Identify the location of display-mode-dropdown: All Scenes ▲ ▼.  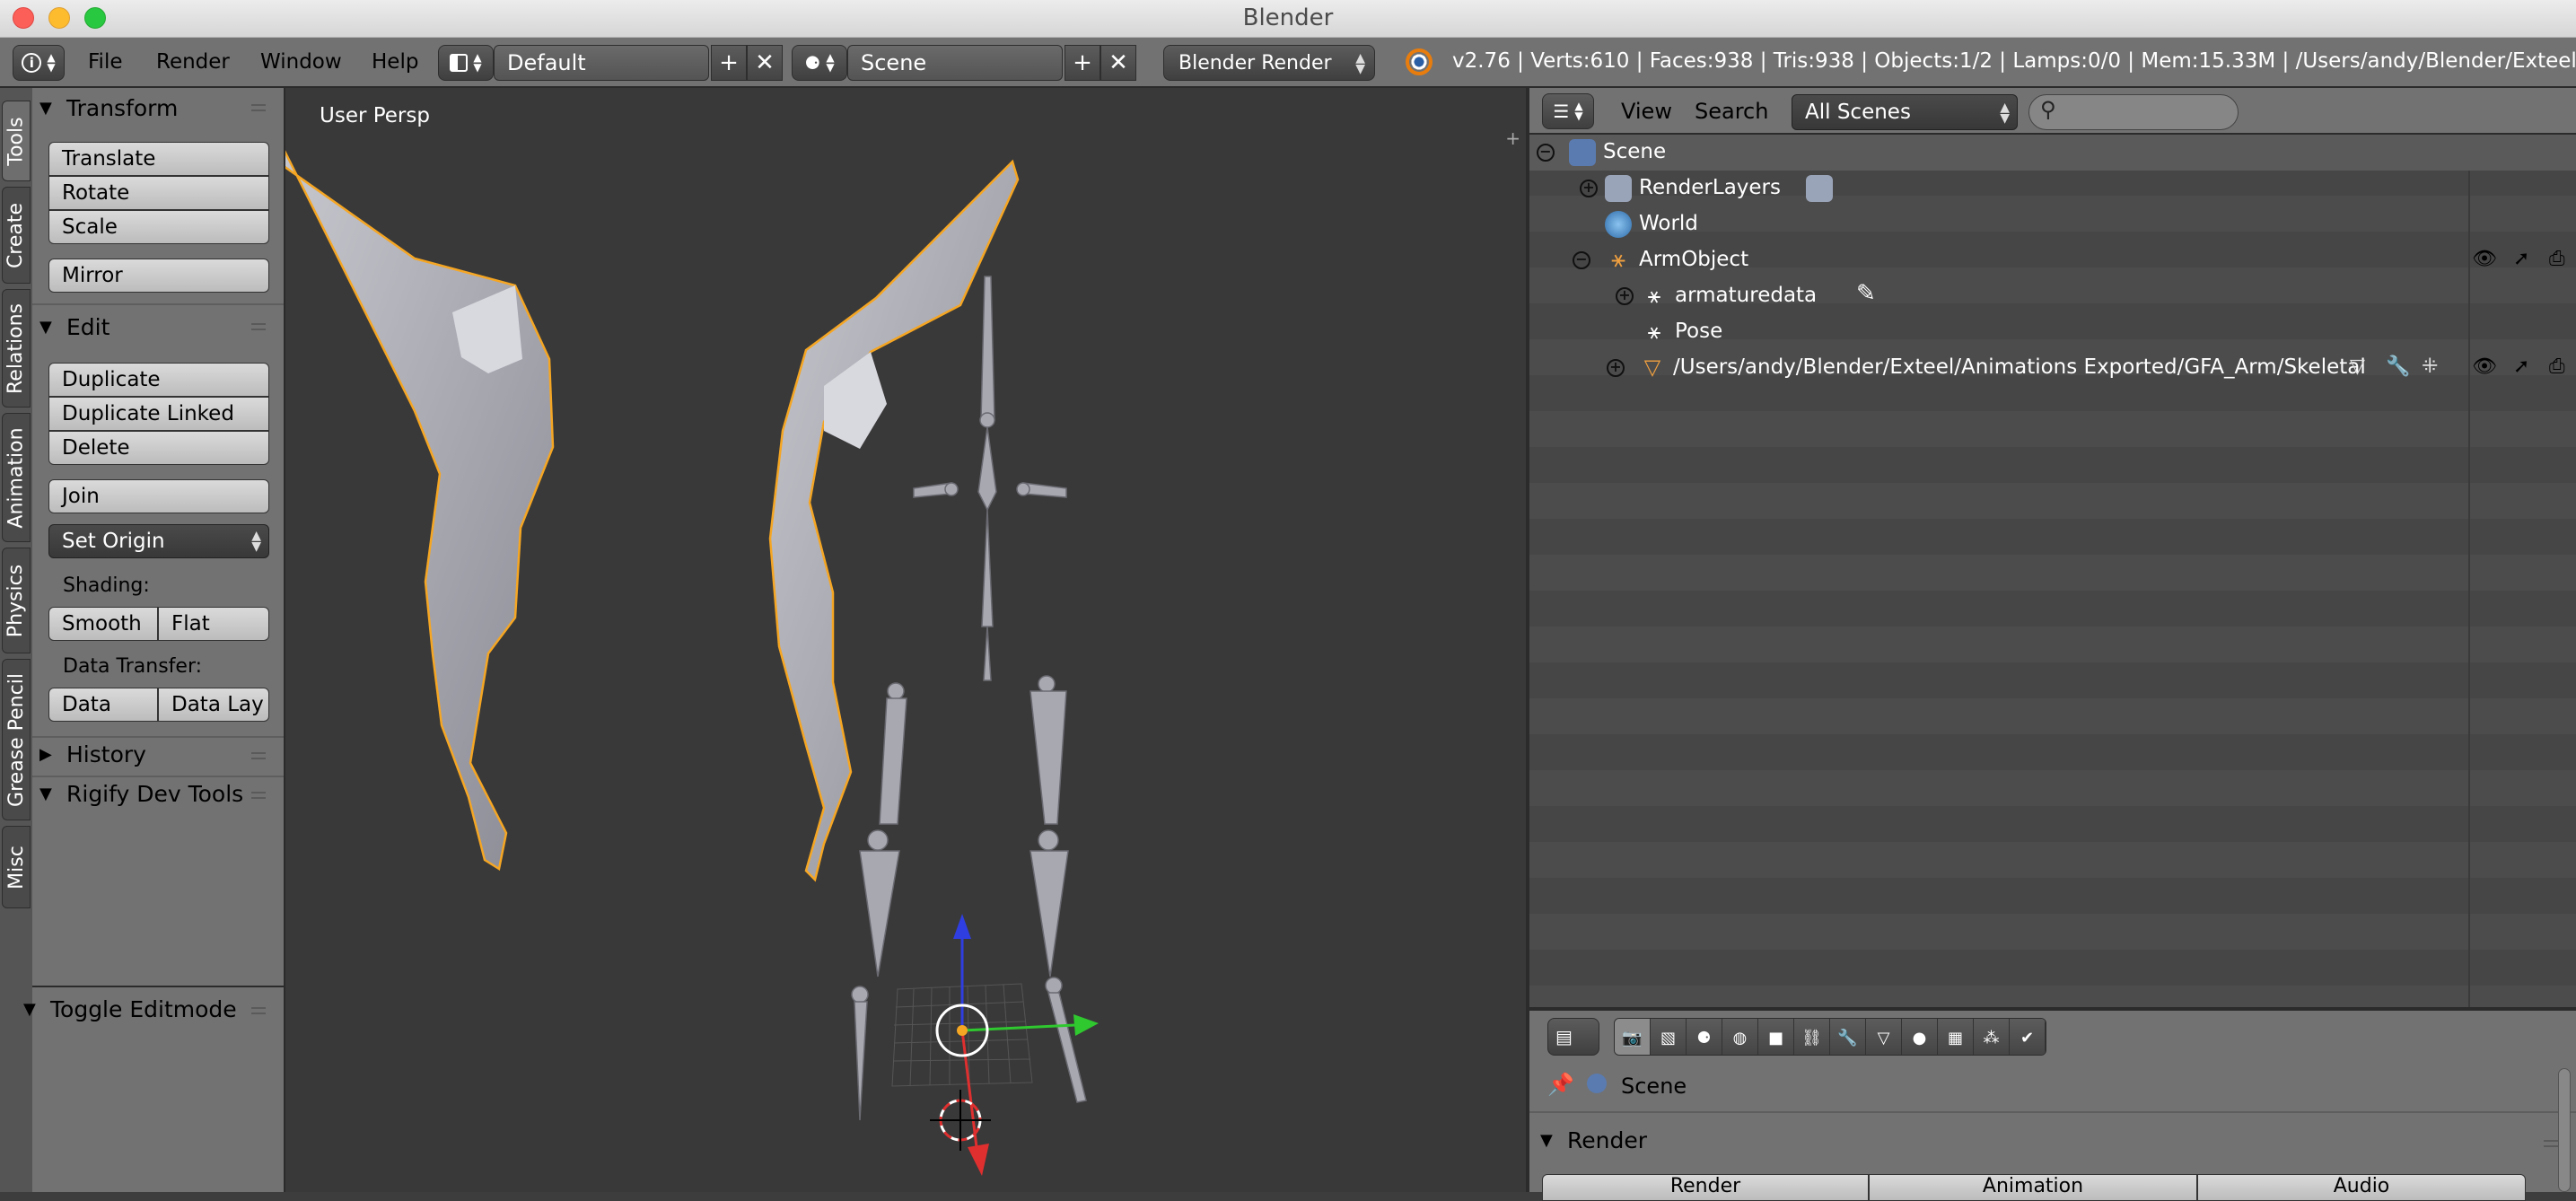
(1905, 112).